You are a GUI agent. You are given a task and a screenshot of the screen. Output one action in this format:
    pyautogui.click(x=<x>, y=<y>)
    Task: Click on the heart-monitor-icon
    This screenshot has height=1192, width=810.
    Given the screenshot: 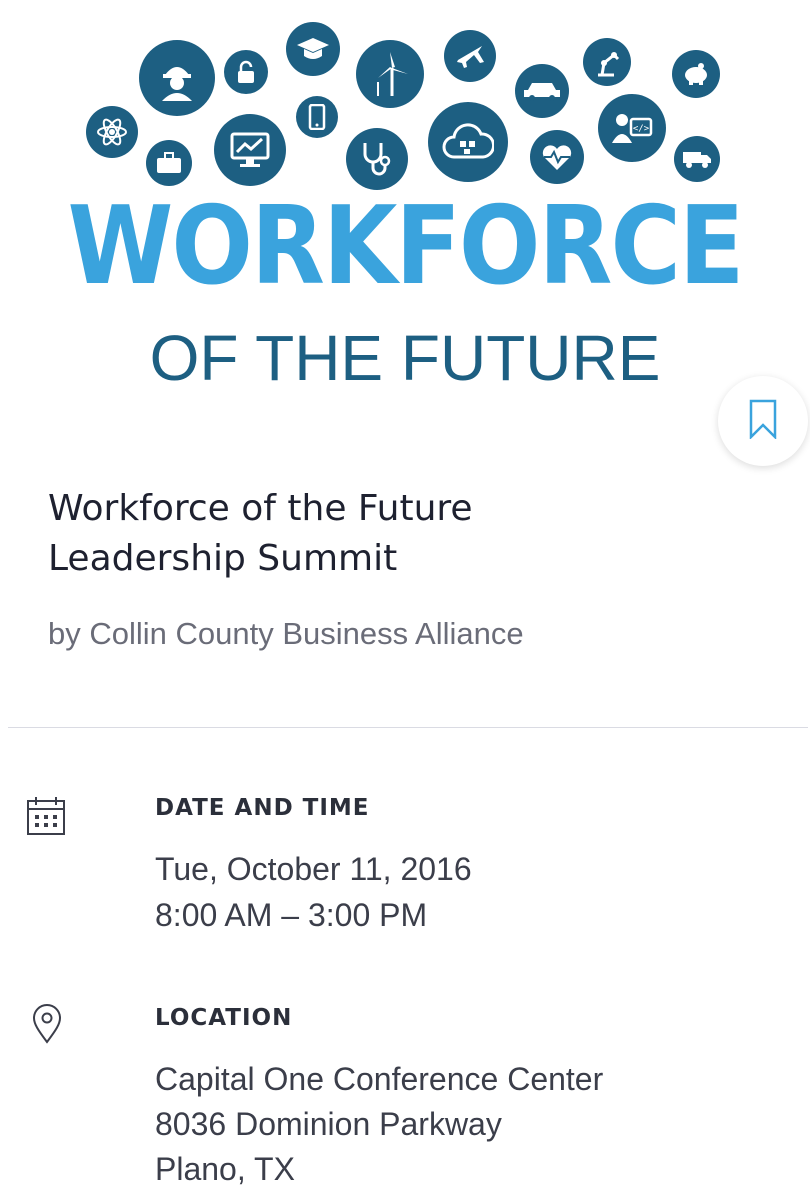 What is the action you would take?
    pyautogui.click(x=557, y=157)
    